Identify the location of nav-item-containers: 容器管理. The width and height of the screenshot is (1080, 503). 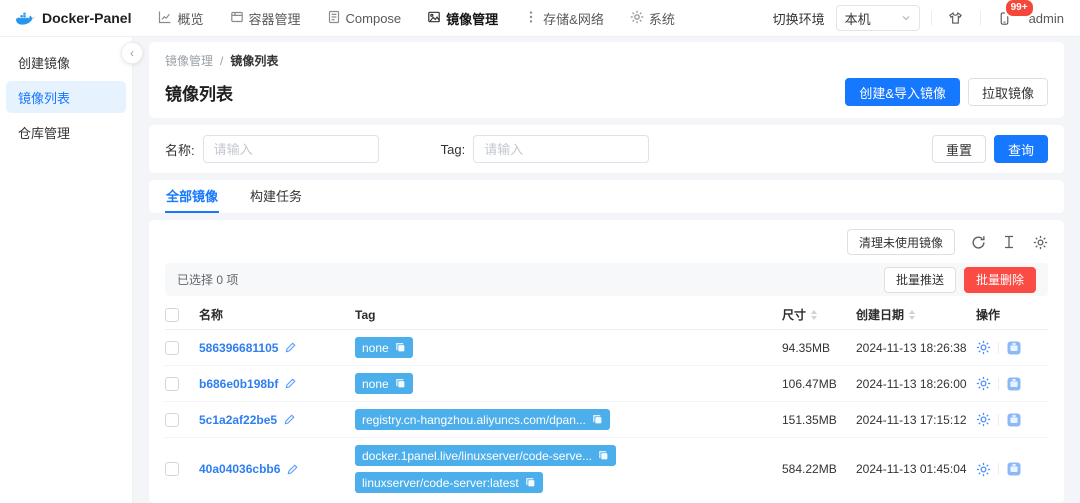
(265, 18).